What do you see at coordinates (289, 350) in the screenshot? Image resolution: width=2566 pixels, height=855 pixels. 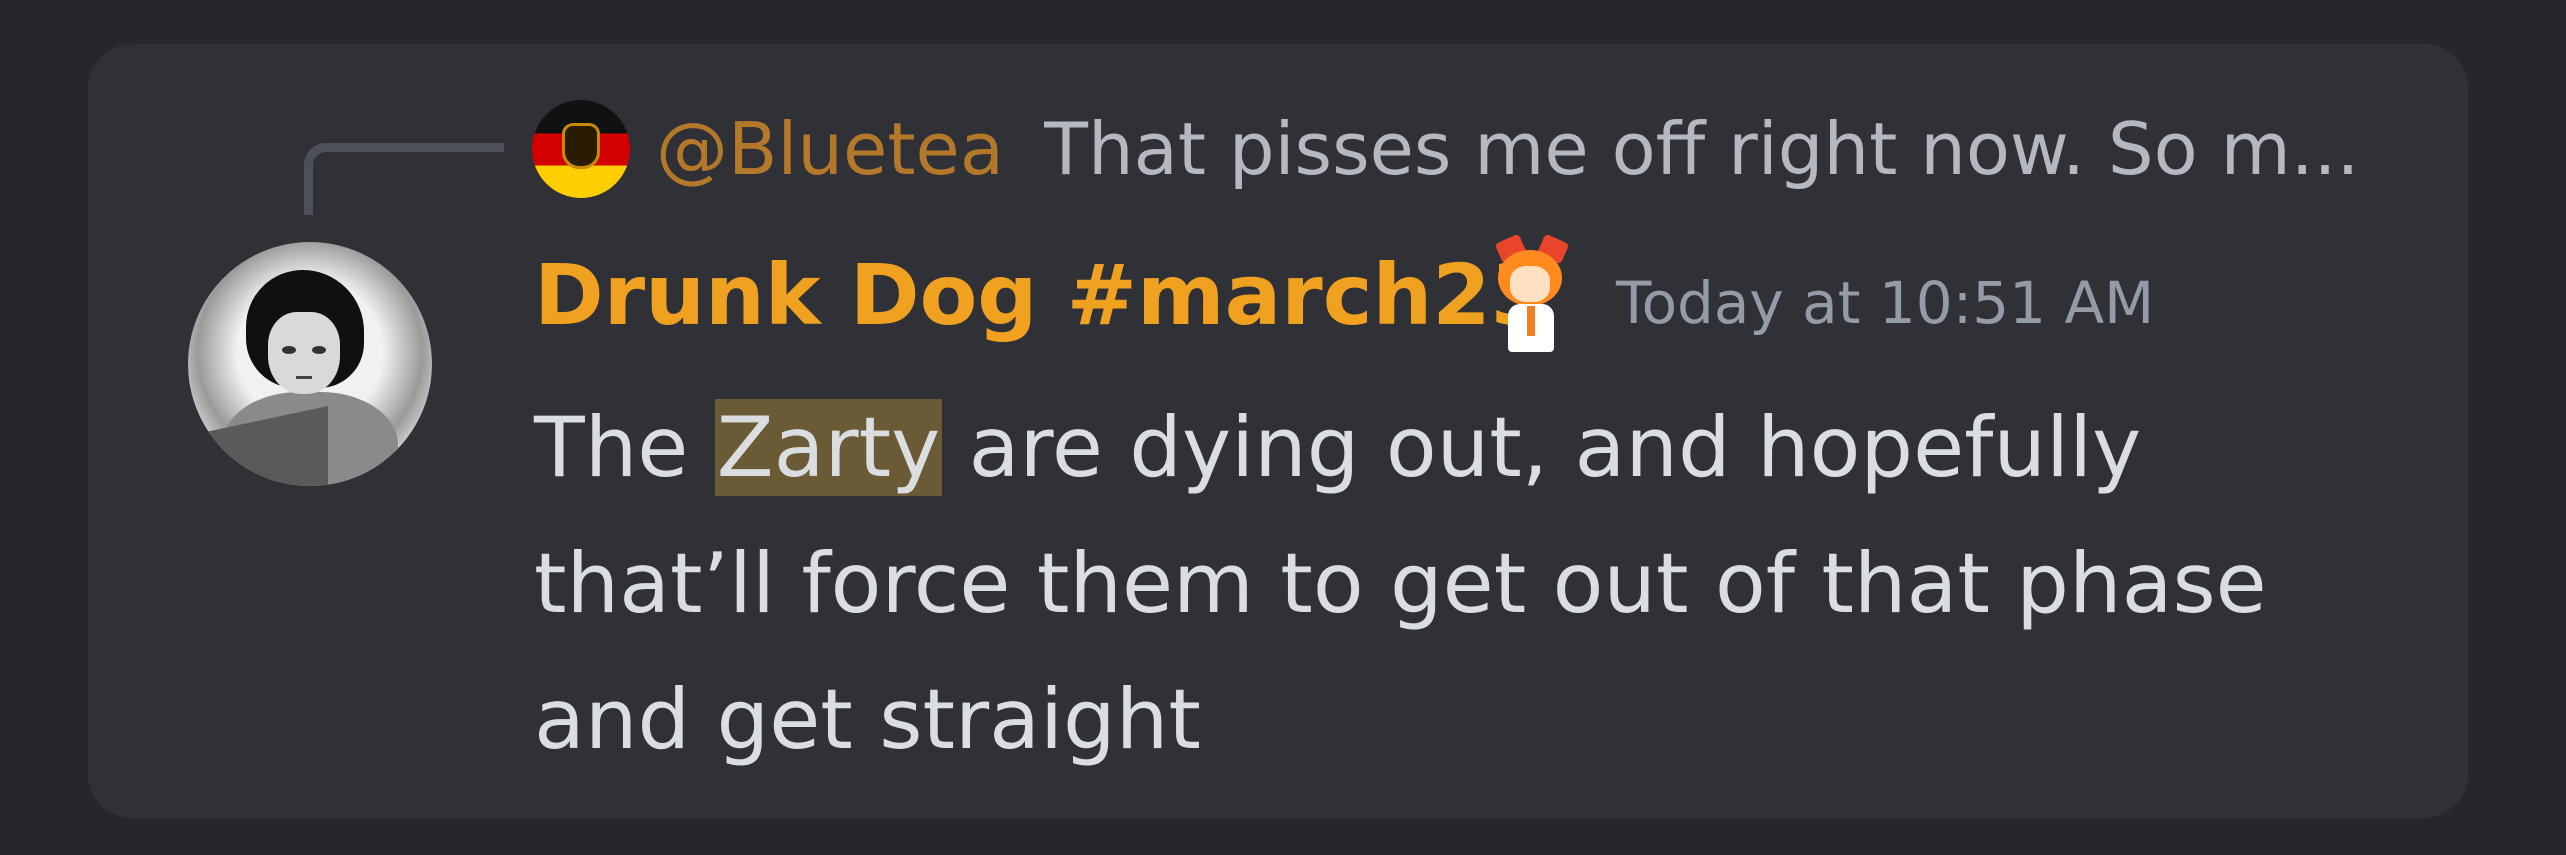 I see `avatar-eye-left` at bounding box center [289, 350].